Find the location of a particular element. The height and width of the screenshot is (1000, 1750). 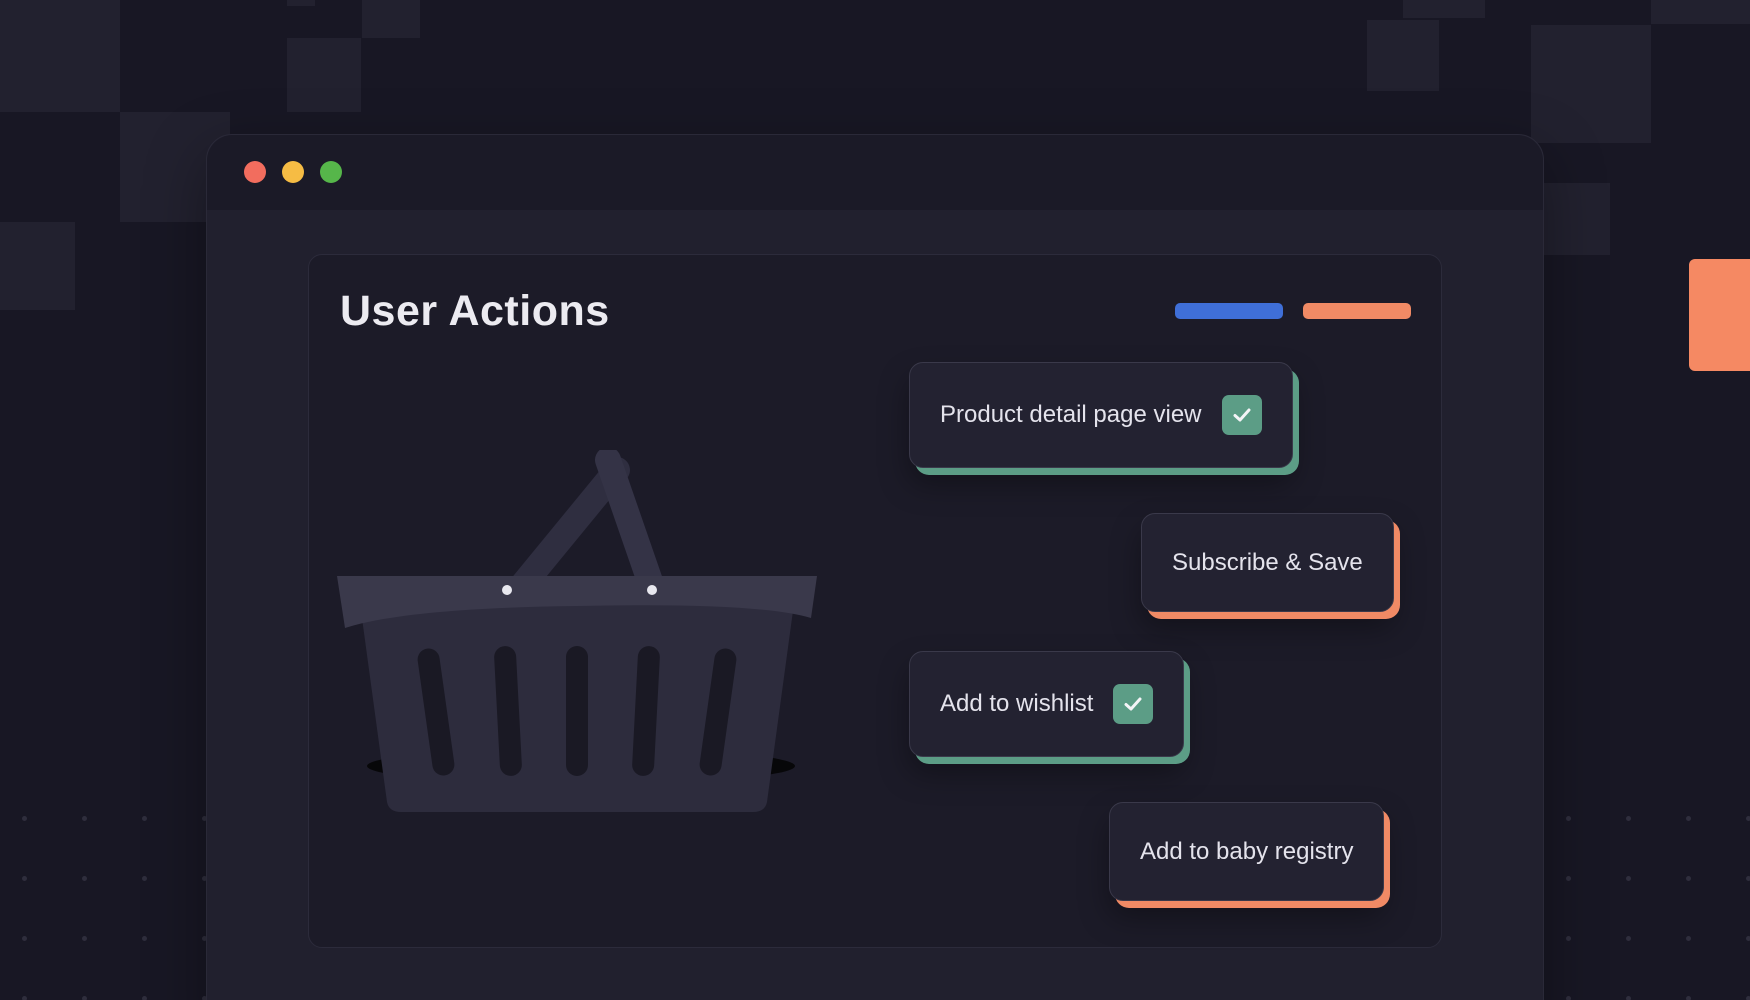

action-card-add-to-wishlist: Add to wishlist is located at coordinates (1047, 704).